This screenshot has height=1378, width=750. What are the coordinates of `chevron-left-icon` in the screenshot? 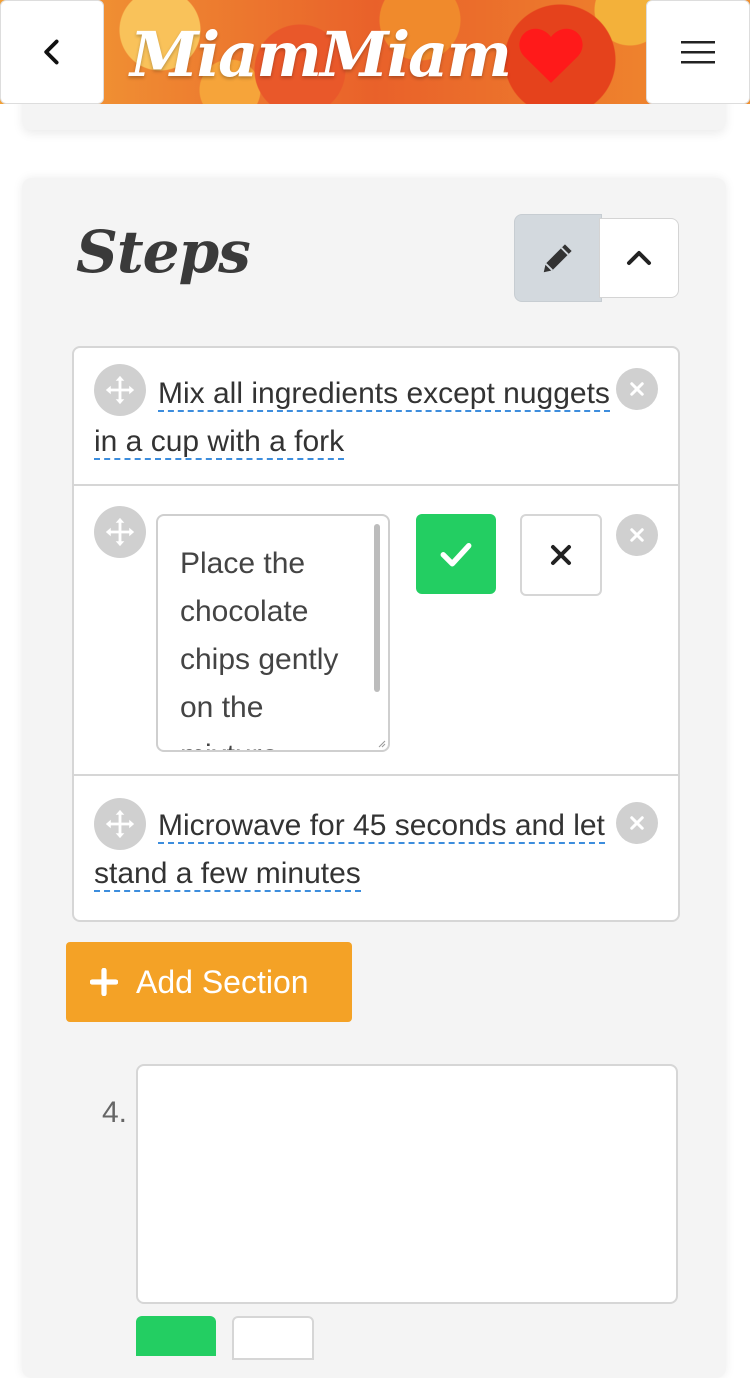 It's located at (51, 52).